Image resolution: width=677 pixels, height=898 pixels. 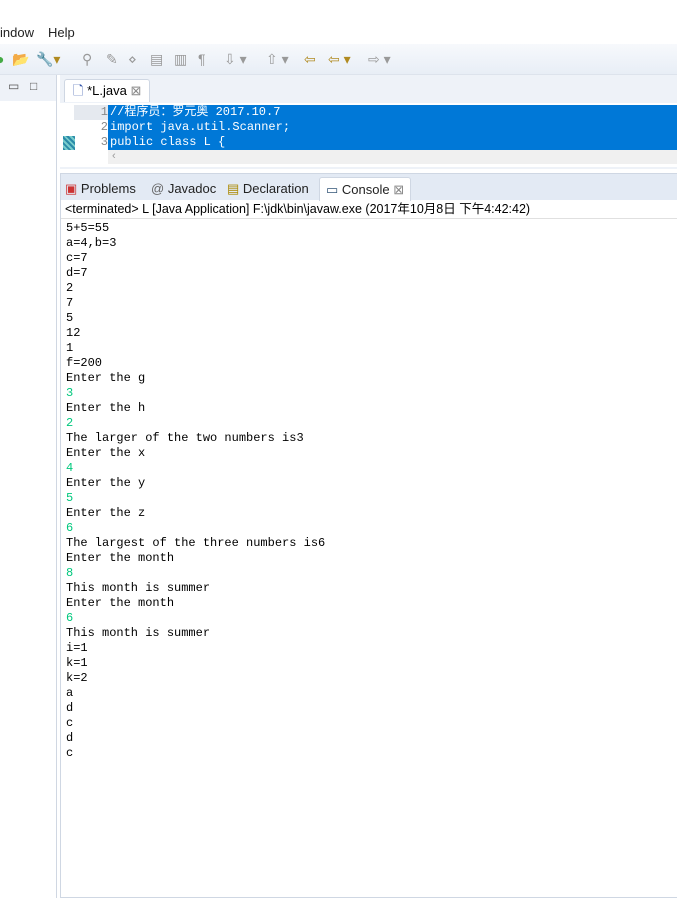 What do you see at coordinates (156, 59) in the screenshot?
I see `block-icon: ▤` at bounding box center [156, 59].